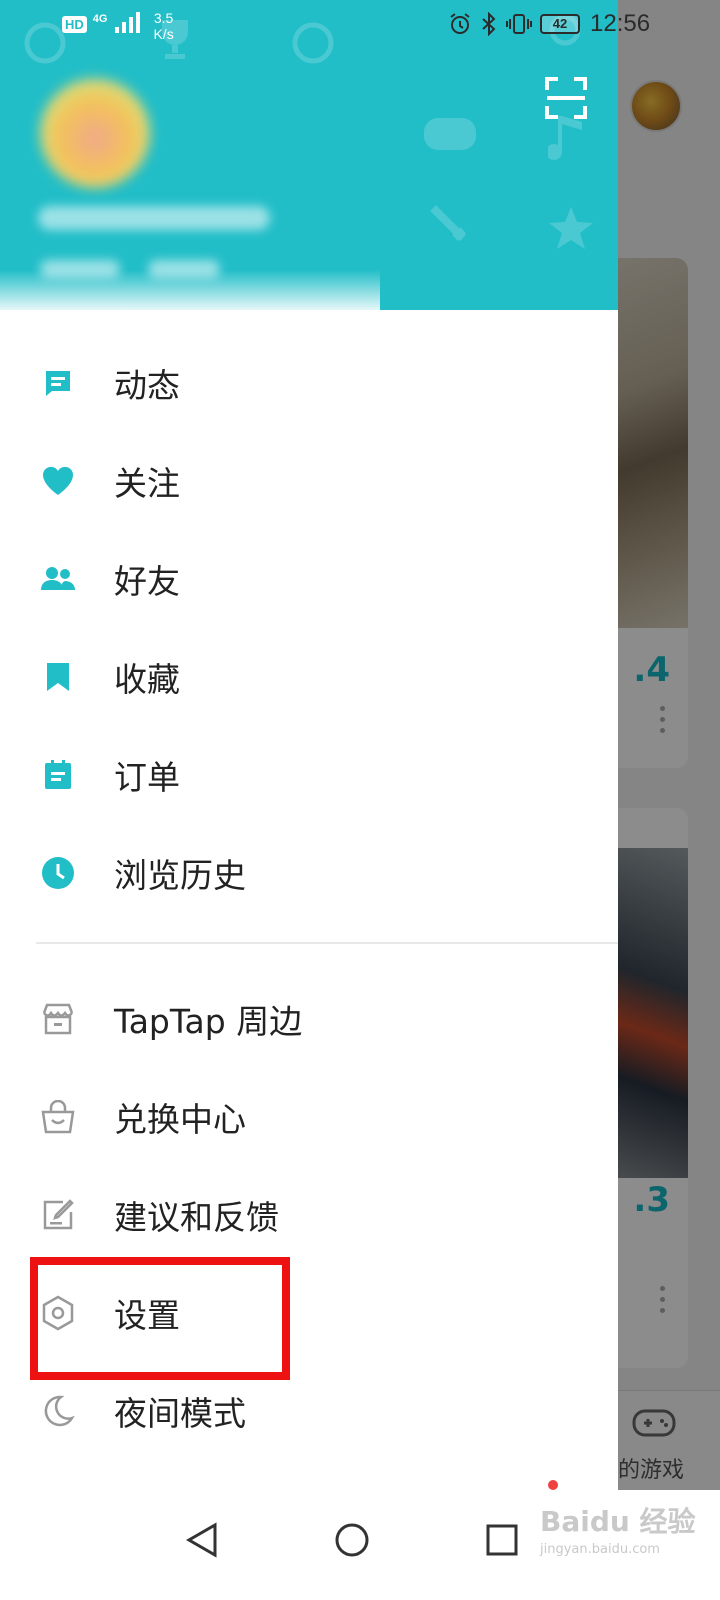 The height and width of the screenshot is (1600, 720). What do you see at coordinates (147, 385) in the screenshot?
I see `menu-item-label: 动态` at bounding box center [147, 385].